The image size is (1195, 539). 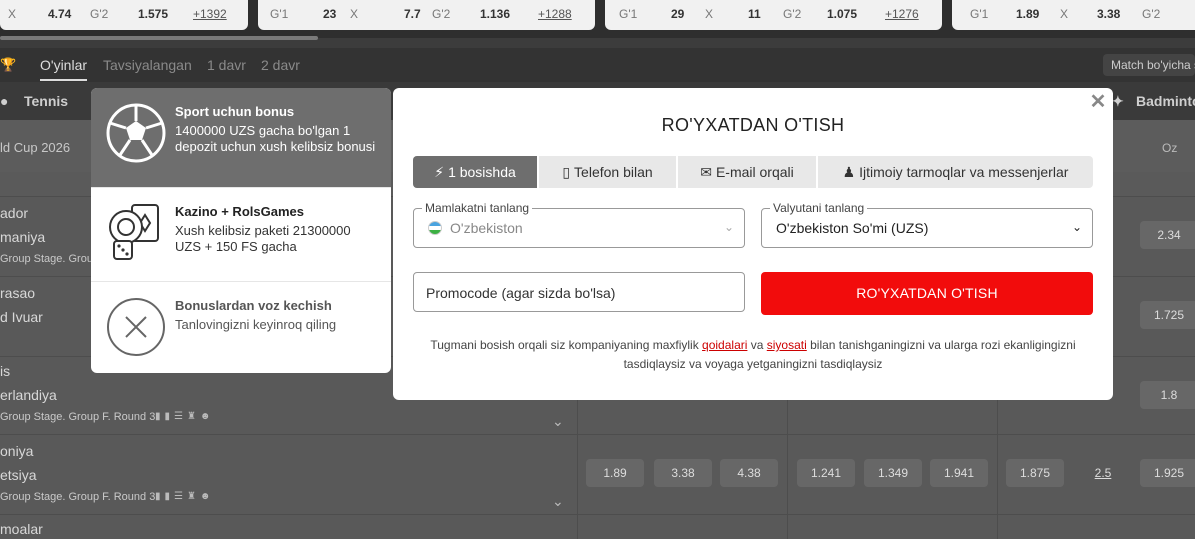 I want to click on trophy-icon: 🏆, so click(x=8, y=64).